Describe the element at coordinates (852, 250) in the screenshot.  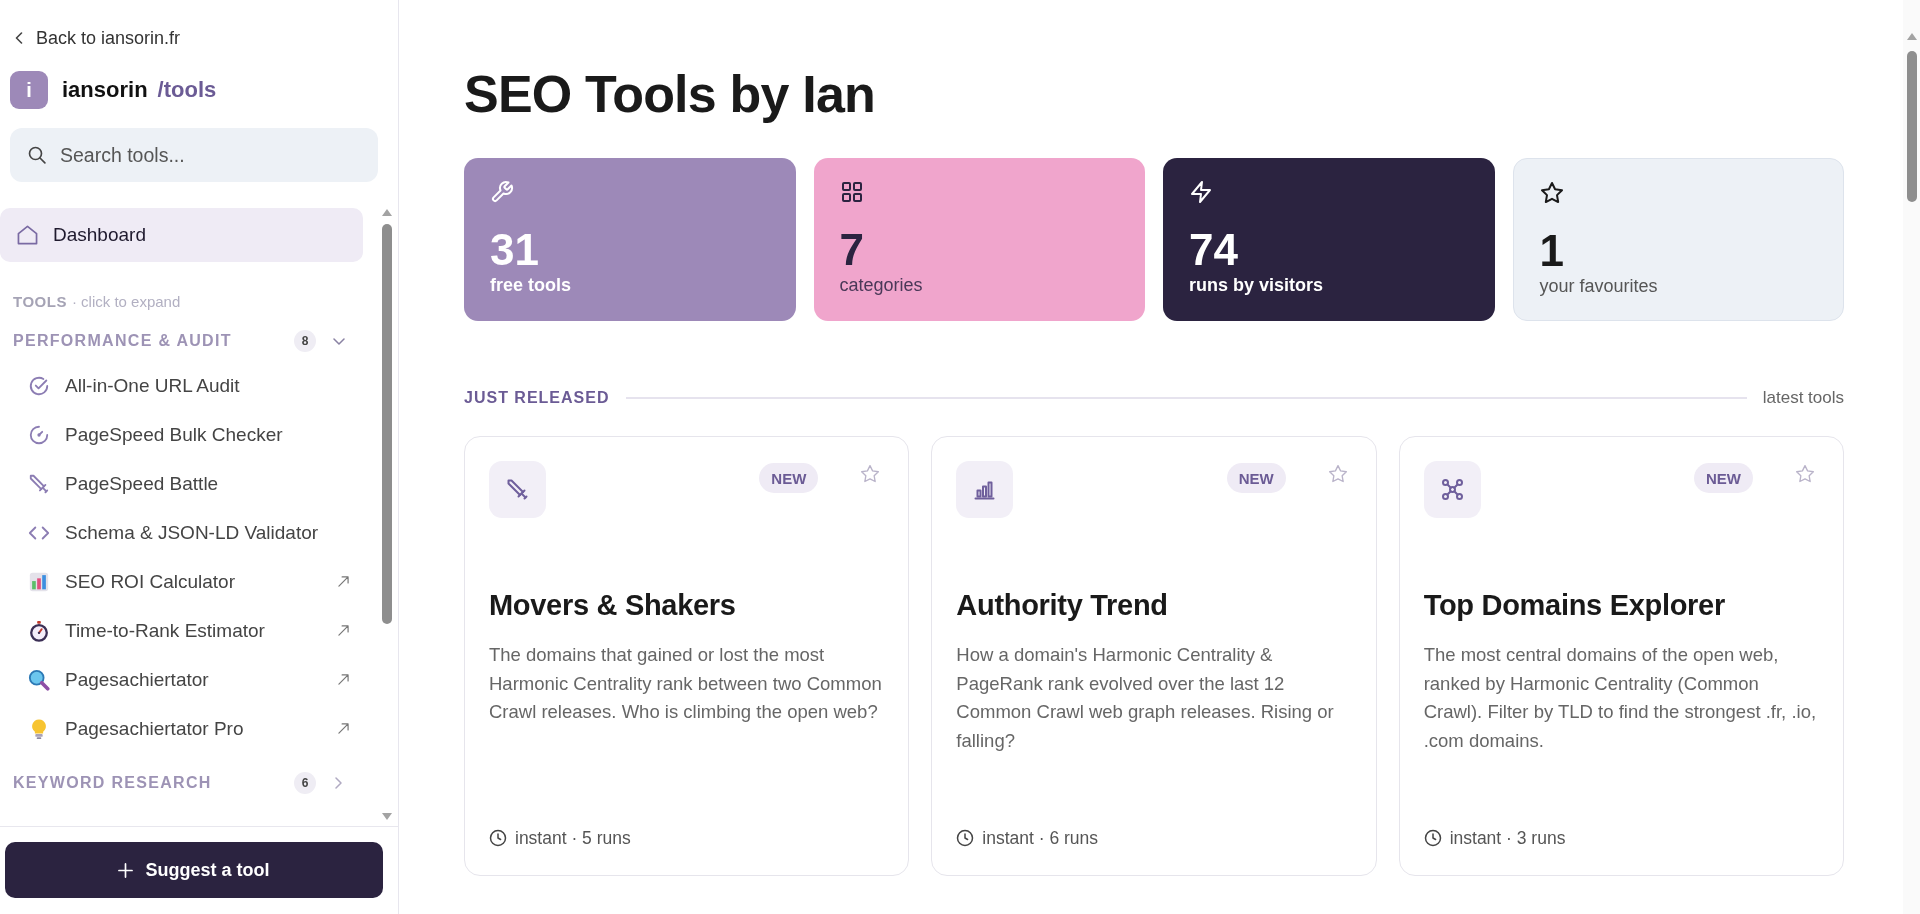
I see `stat-value: 7` at that location.